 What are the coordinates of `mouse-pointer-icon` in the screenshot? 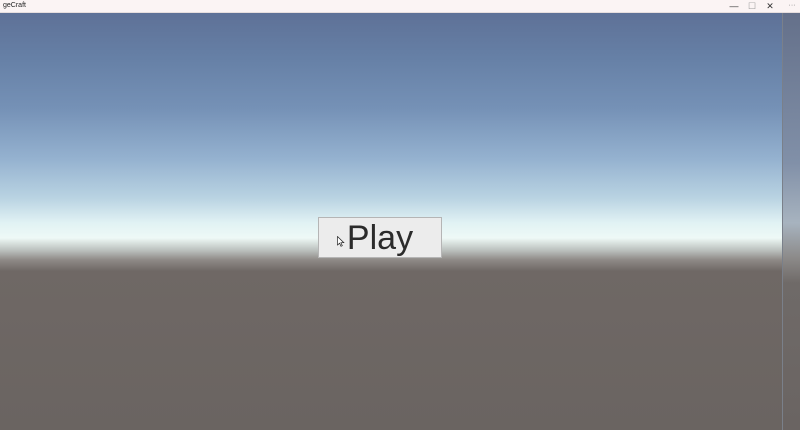 It's located at (341, 241).